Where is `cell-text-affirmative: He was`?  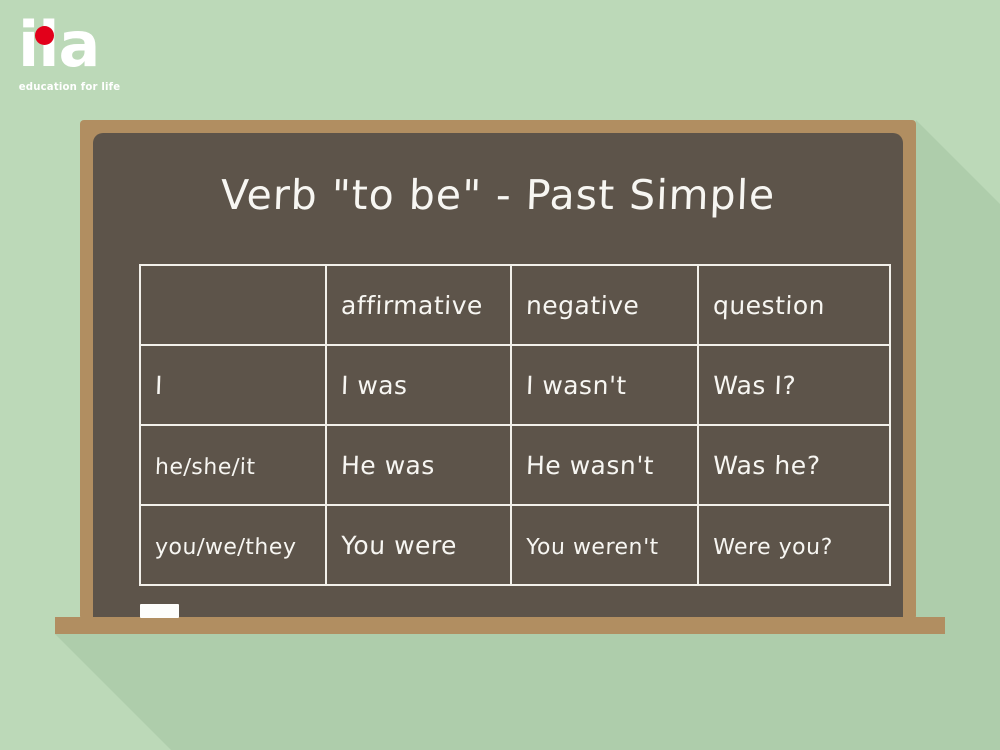
cell-text-affirmative: He was is located at coordinates (388, 465).